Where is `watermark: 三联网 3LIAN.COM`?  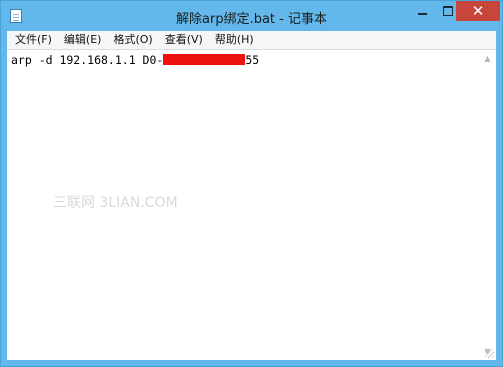 watermark: 三联网 3LIAN.COM is located at coordinates (115, 203).